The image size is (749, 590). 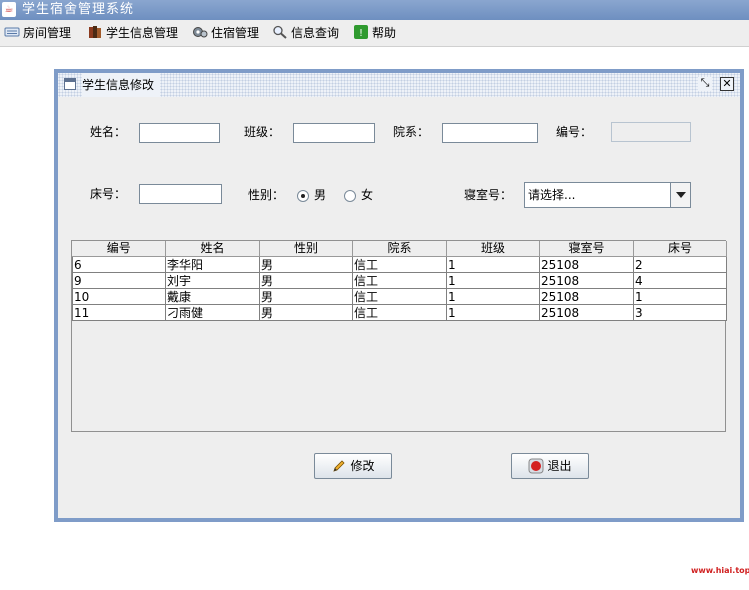 What do you see at coordinates (680, 195) in the screenshot?
I see `chevron-down-icon` at bounding box center [680, 195].